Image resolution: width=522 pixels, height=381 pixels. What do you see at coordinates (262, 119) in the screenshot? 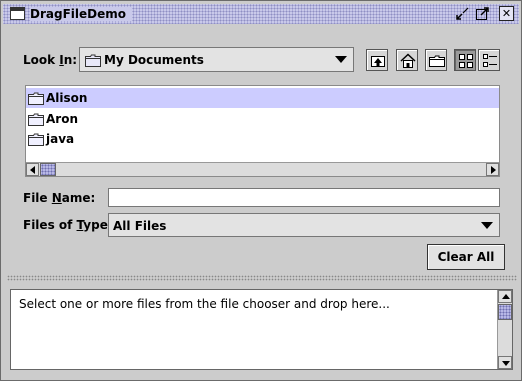
I see `list-item: Aron` at bounding box center [262, 119].